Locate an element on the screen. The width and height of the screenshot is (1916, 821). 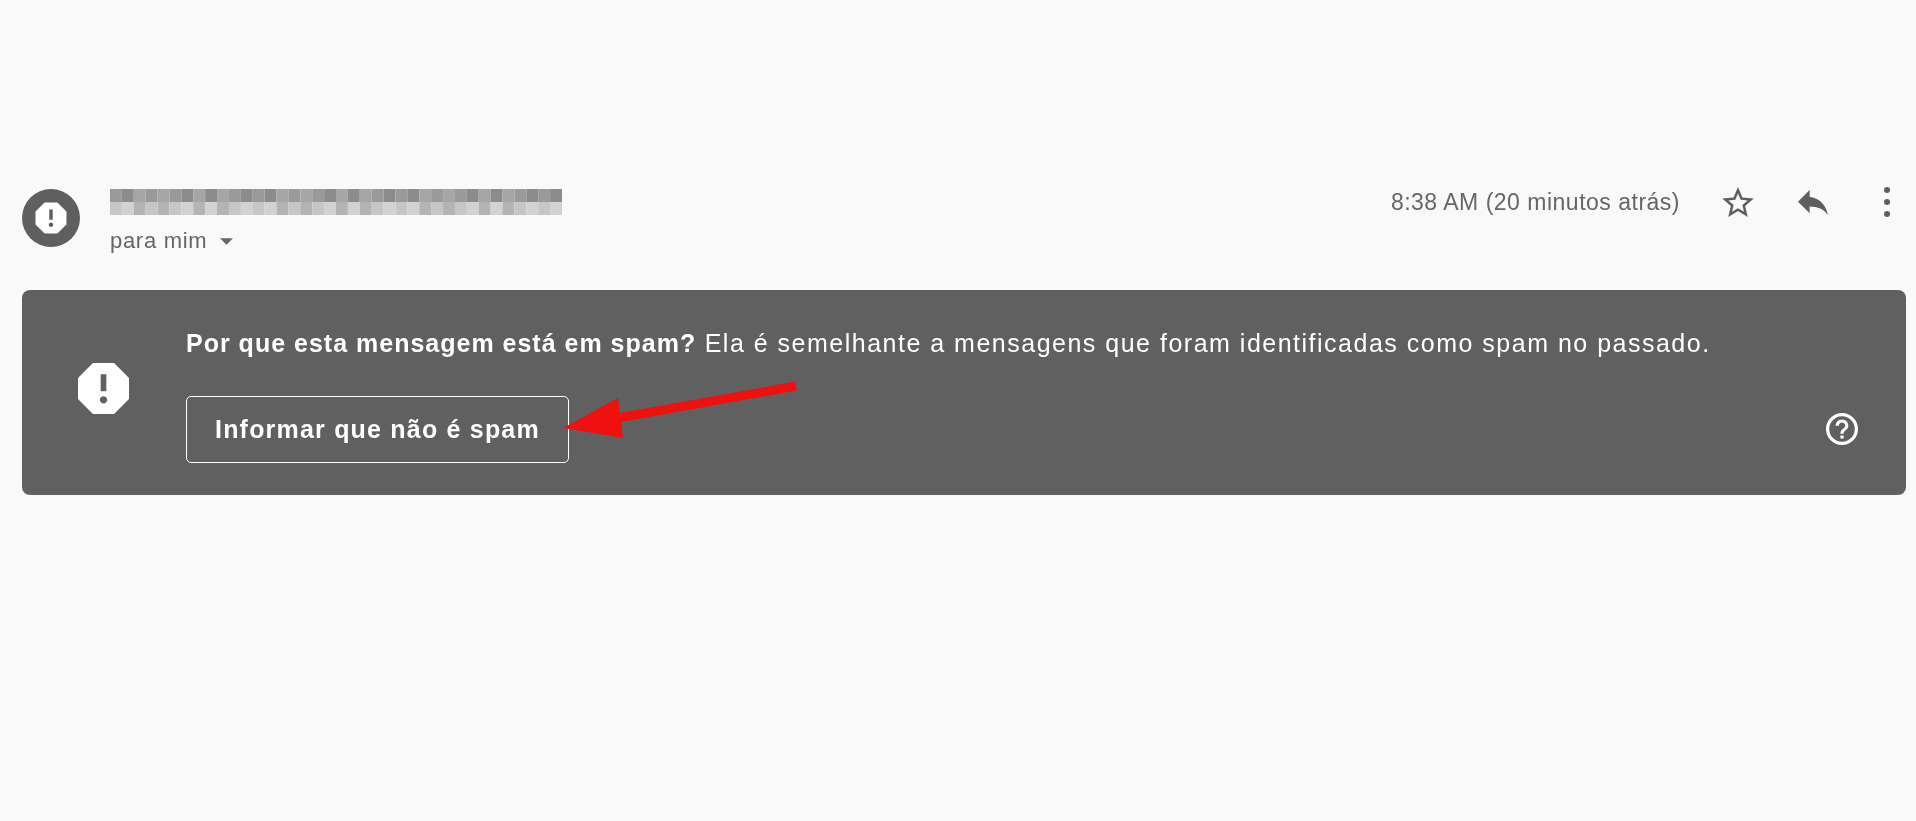
reply-icon is located at coordinates (1813, 202).